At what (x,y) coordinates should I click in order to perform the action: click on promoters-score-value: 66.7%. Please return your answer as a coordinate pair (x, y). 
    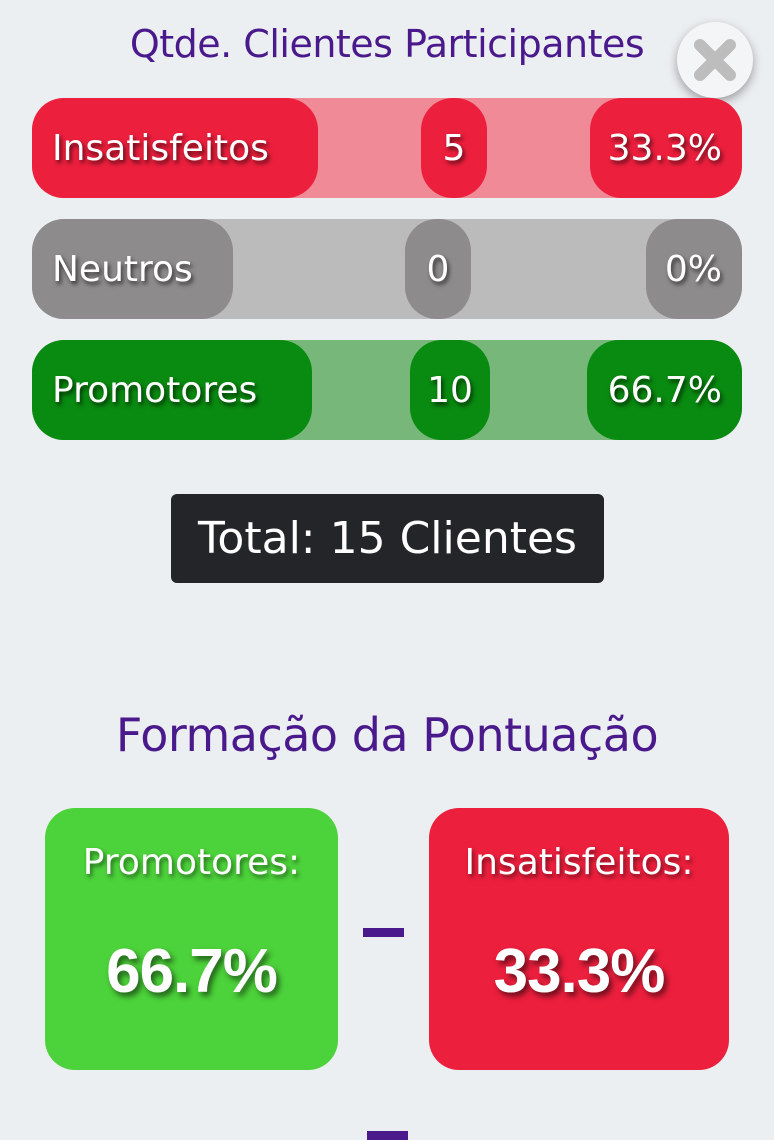
    Looking at the image, I should click on (192, 971).